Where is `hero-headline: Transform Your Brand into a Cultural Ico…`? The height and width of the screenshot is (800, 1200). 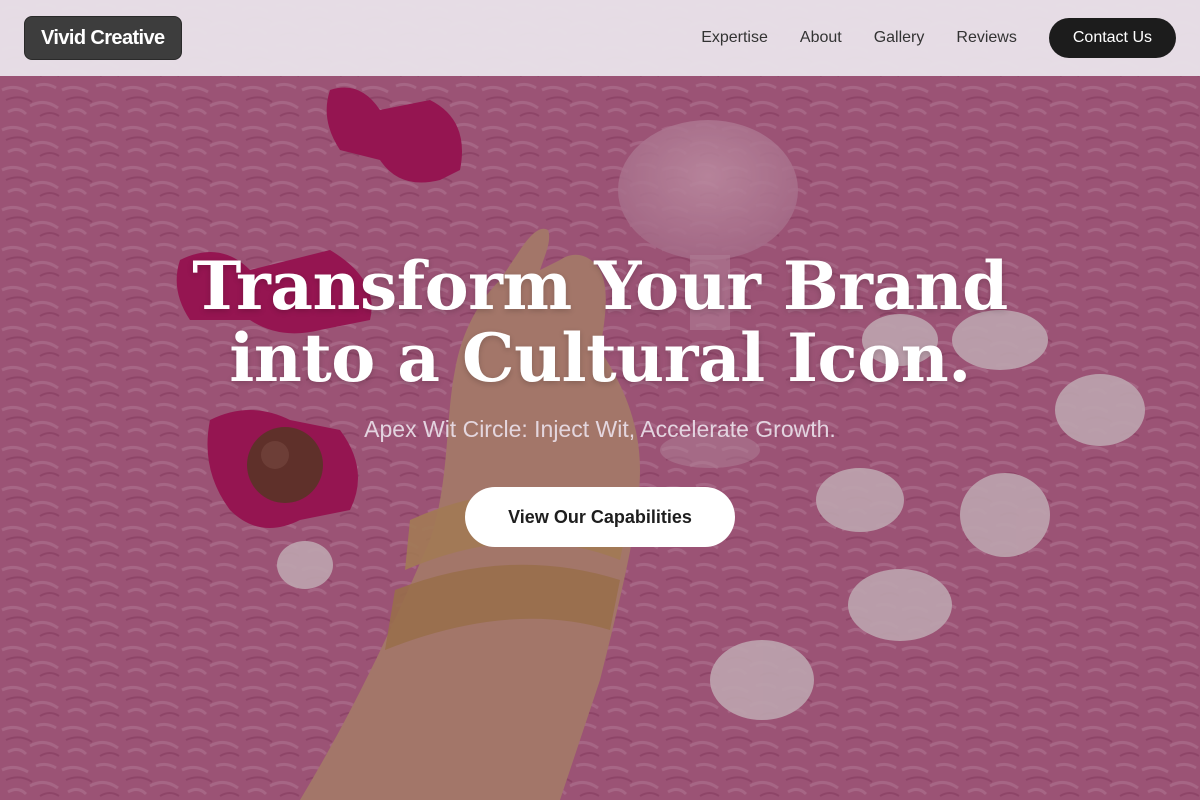 hero-headline: Transform Your Brand into a Cultural Ico… is located at coordinates (600, 322).